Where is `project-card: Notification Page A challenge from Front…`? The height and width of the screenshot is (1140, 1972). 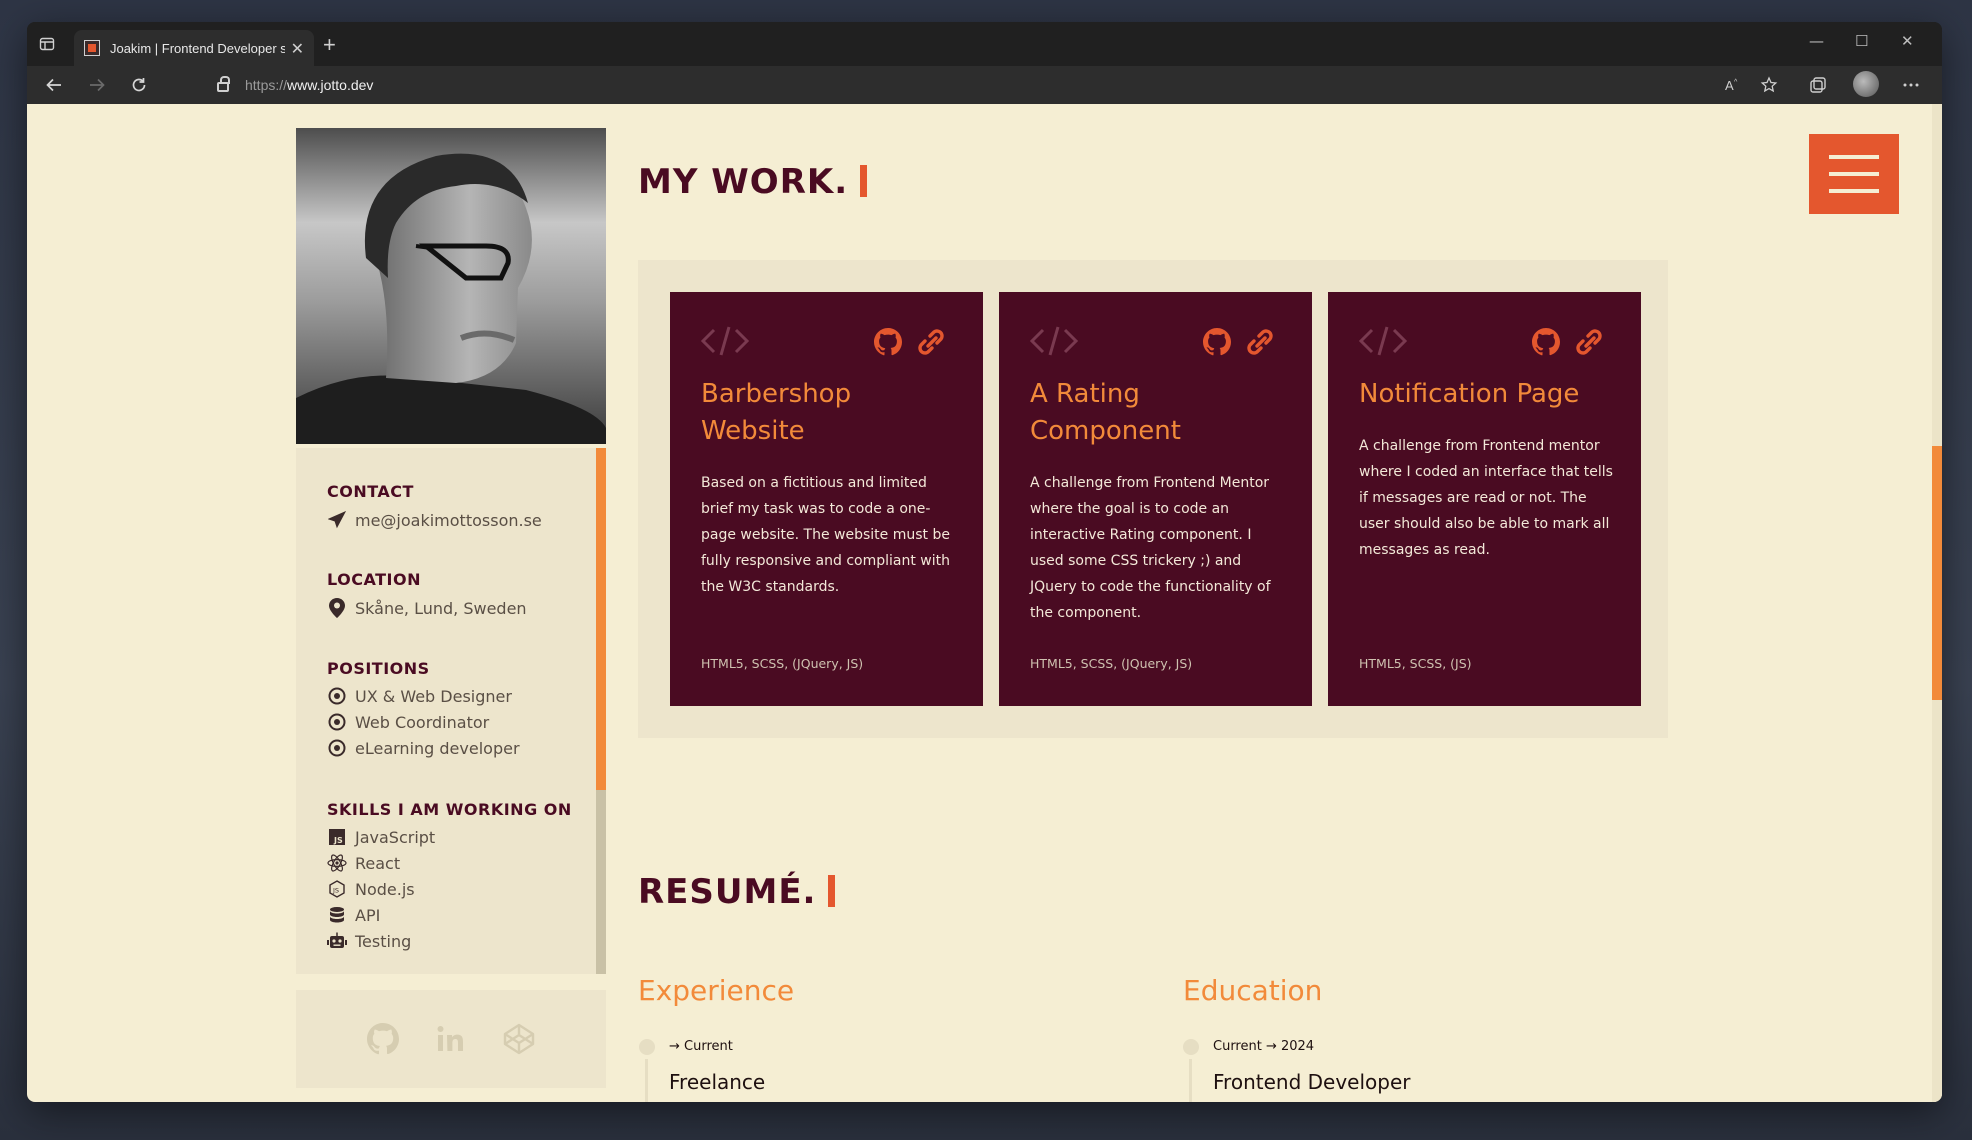
project-card: Notification Page A challenge from Front… is located at coordinates (1484, 499).